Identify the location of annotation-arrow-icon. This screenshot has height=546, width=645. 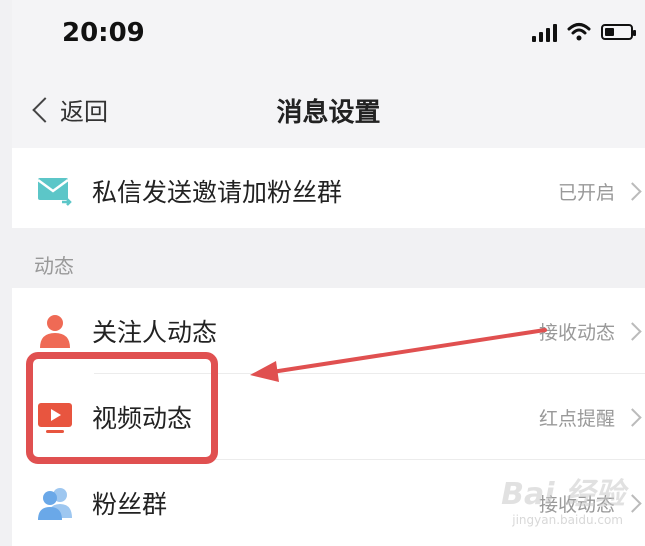
(398, 355).